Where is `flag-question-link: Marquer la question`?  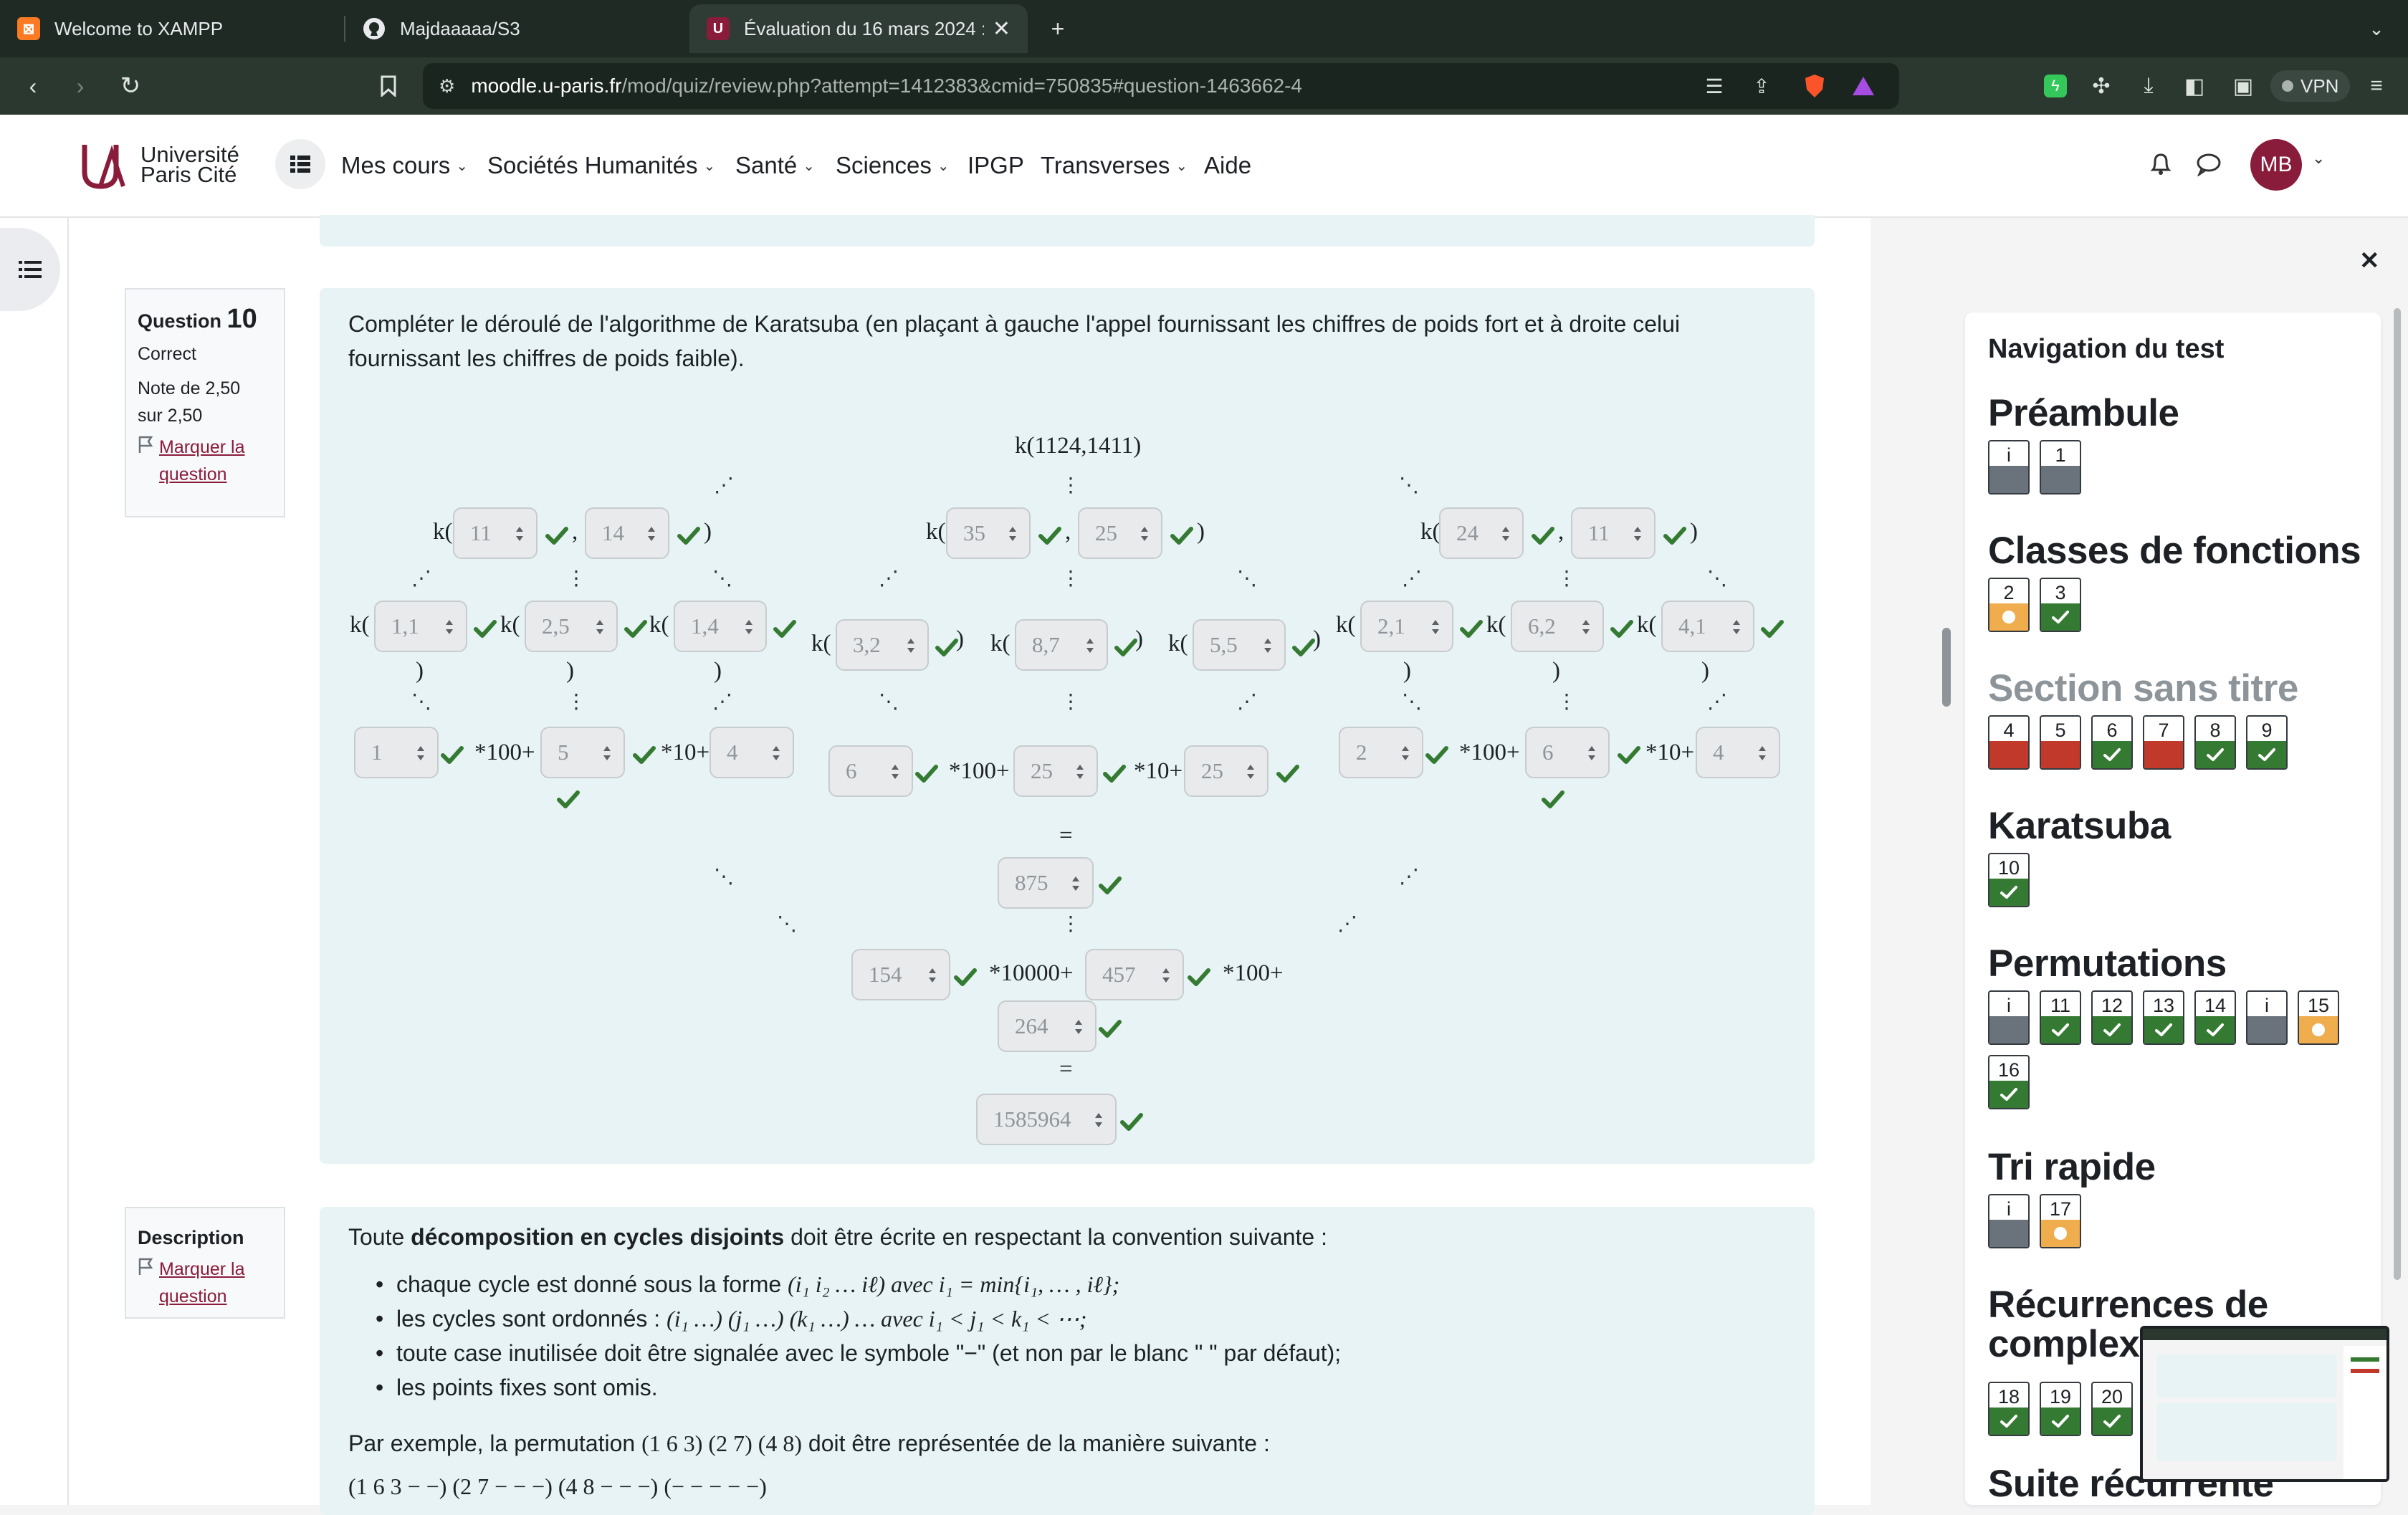
flag-question-link: Marquer la question is located at coordinates (205, 461).